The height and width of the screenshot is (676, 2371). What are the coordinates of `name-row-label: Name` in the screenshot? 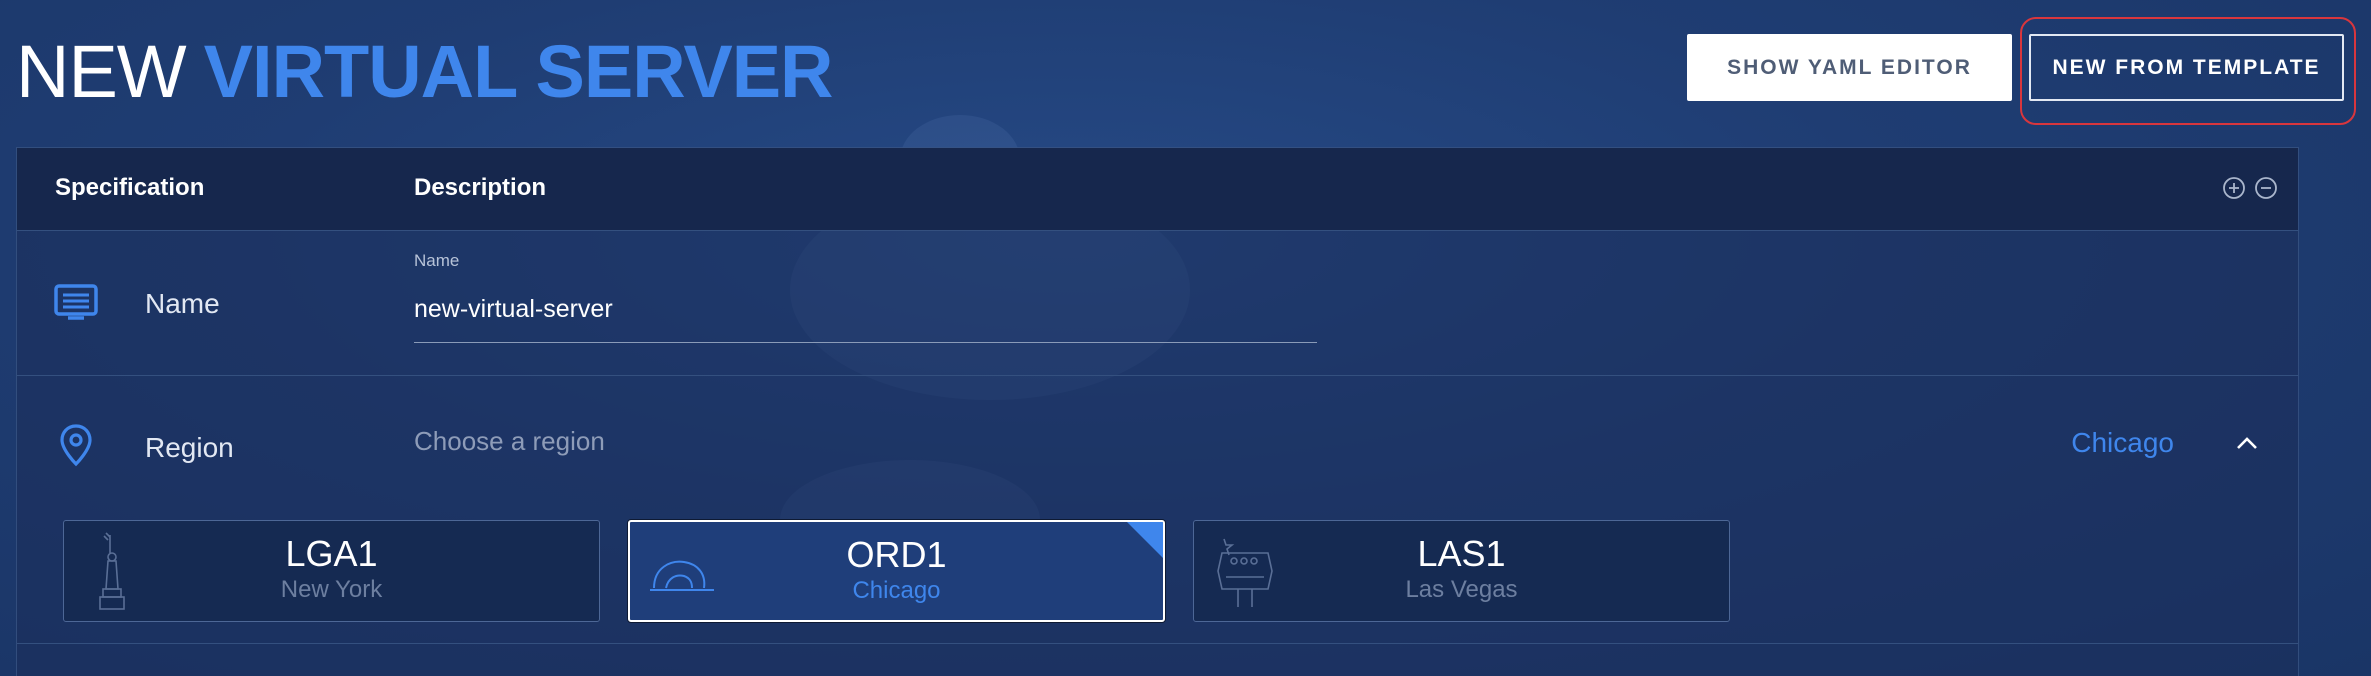 It's located at (182, 303).